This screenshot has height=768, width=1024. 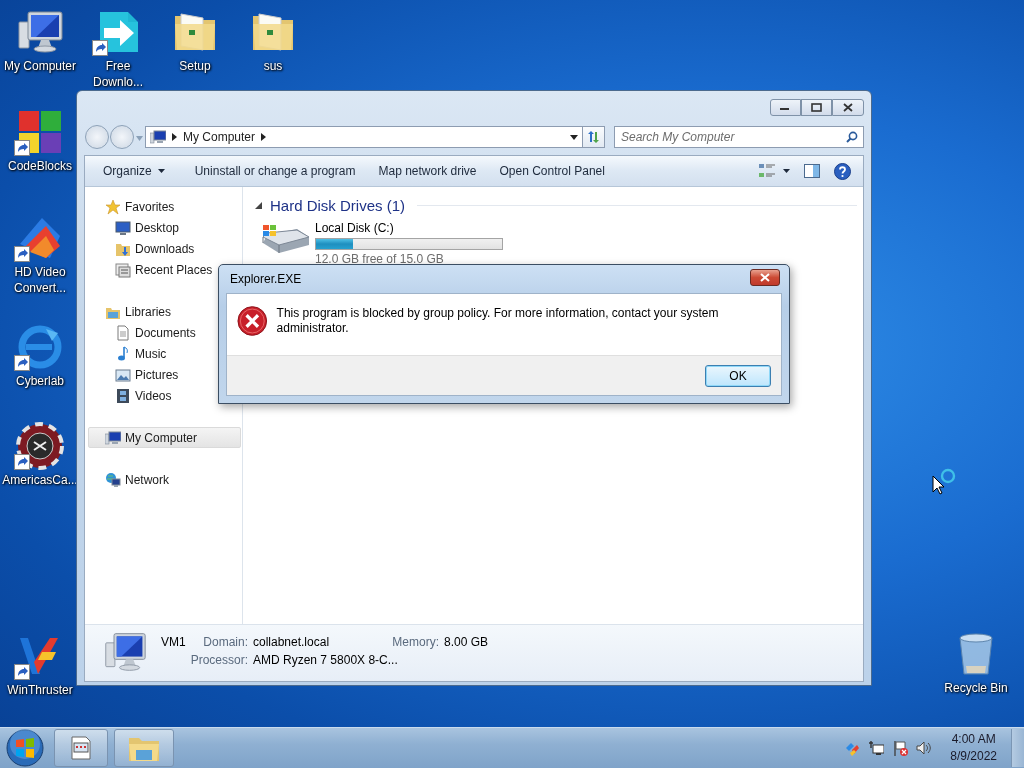 I want to click on field-value: 8.00 GB, so click(x=467, y=643).